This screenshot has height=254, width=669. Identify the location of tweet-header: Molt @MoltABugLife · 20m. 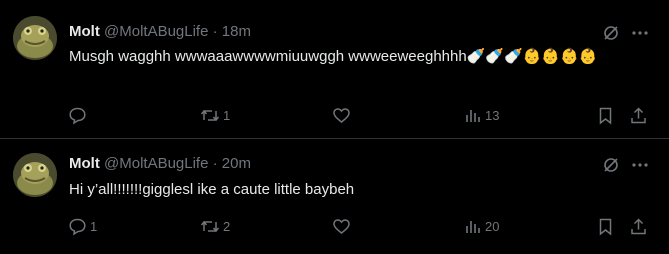
(160, 164).